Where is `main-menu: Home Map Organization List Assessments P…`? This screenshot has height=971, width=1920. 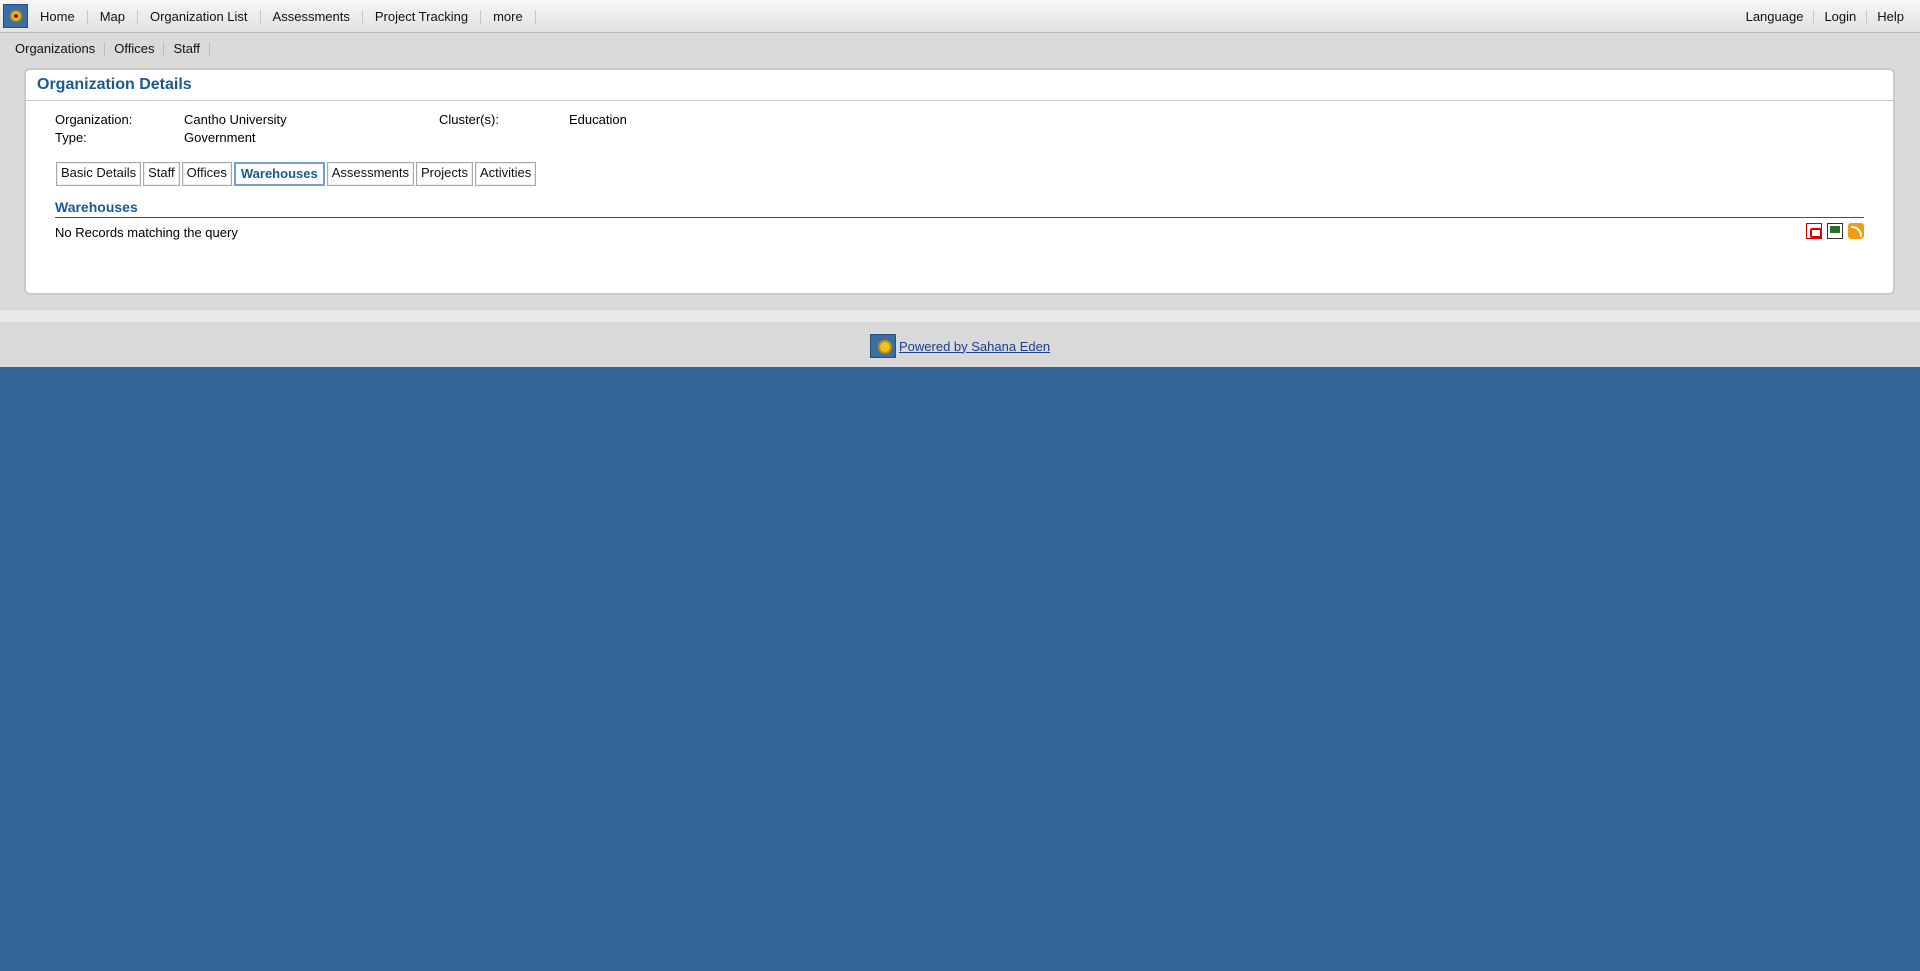
main-menu: Home Map Organization List Assessments P… is located at coordinates (282, 16).